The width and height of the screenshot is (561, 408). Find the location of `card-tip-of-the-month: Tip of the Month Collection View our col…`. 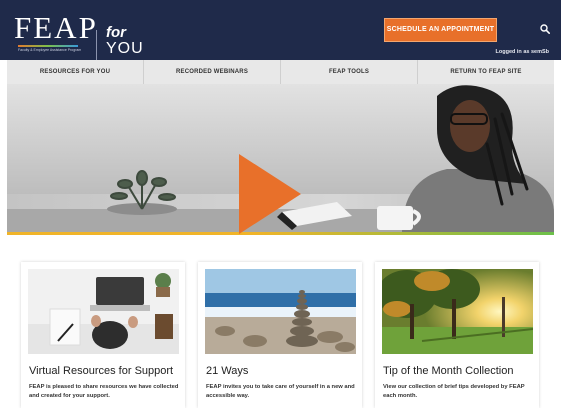

card-tip-of-the-month: Tip of the Month Collection View our col… is located at coordinates (457, 335).